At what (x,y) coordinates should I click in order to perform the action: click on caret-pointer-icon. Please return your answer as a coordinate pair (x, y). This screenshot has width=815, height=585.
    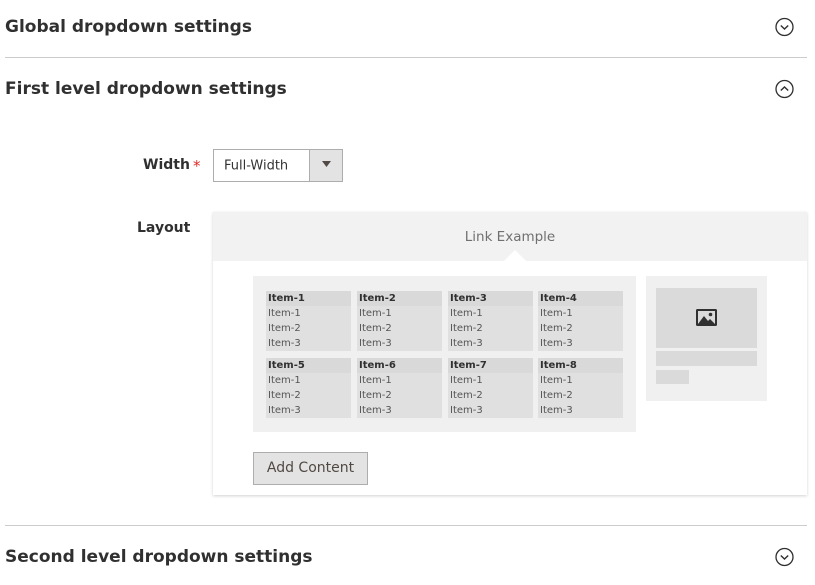
    Looking at the image, I should click on (515, 255).